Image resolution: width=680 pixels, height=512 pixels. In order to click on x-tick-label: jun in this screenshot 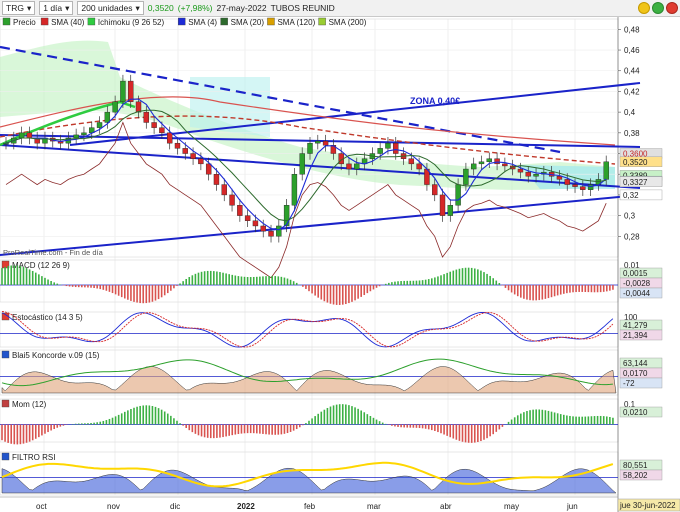, I will do `click(572, 506)`.